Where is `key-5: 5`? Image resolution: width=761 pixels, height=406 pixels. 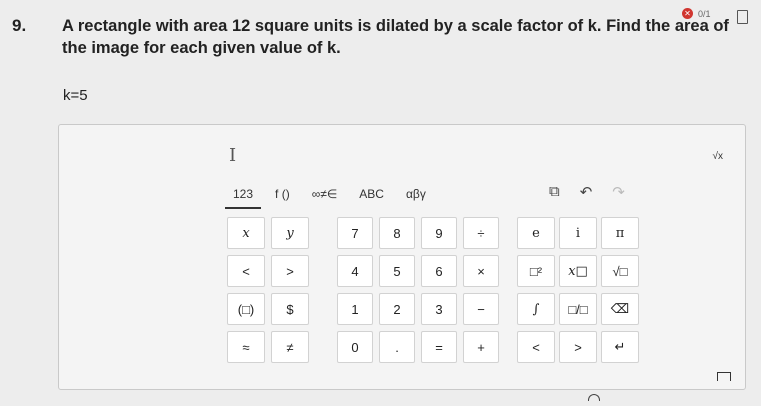 key-5: 5 is located at coordinates (397, 271).